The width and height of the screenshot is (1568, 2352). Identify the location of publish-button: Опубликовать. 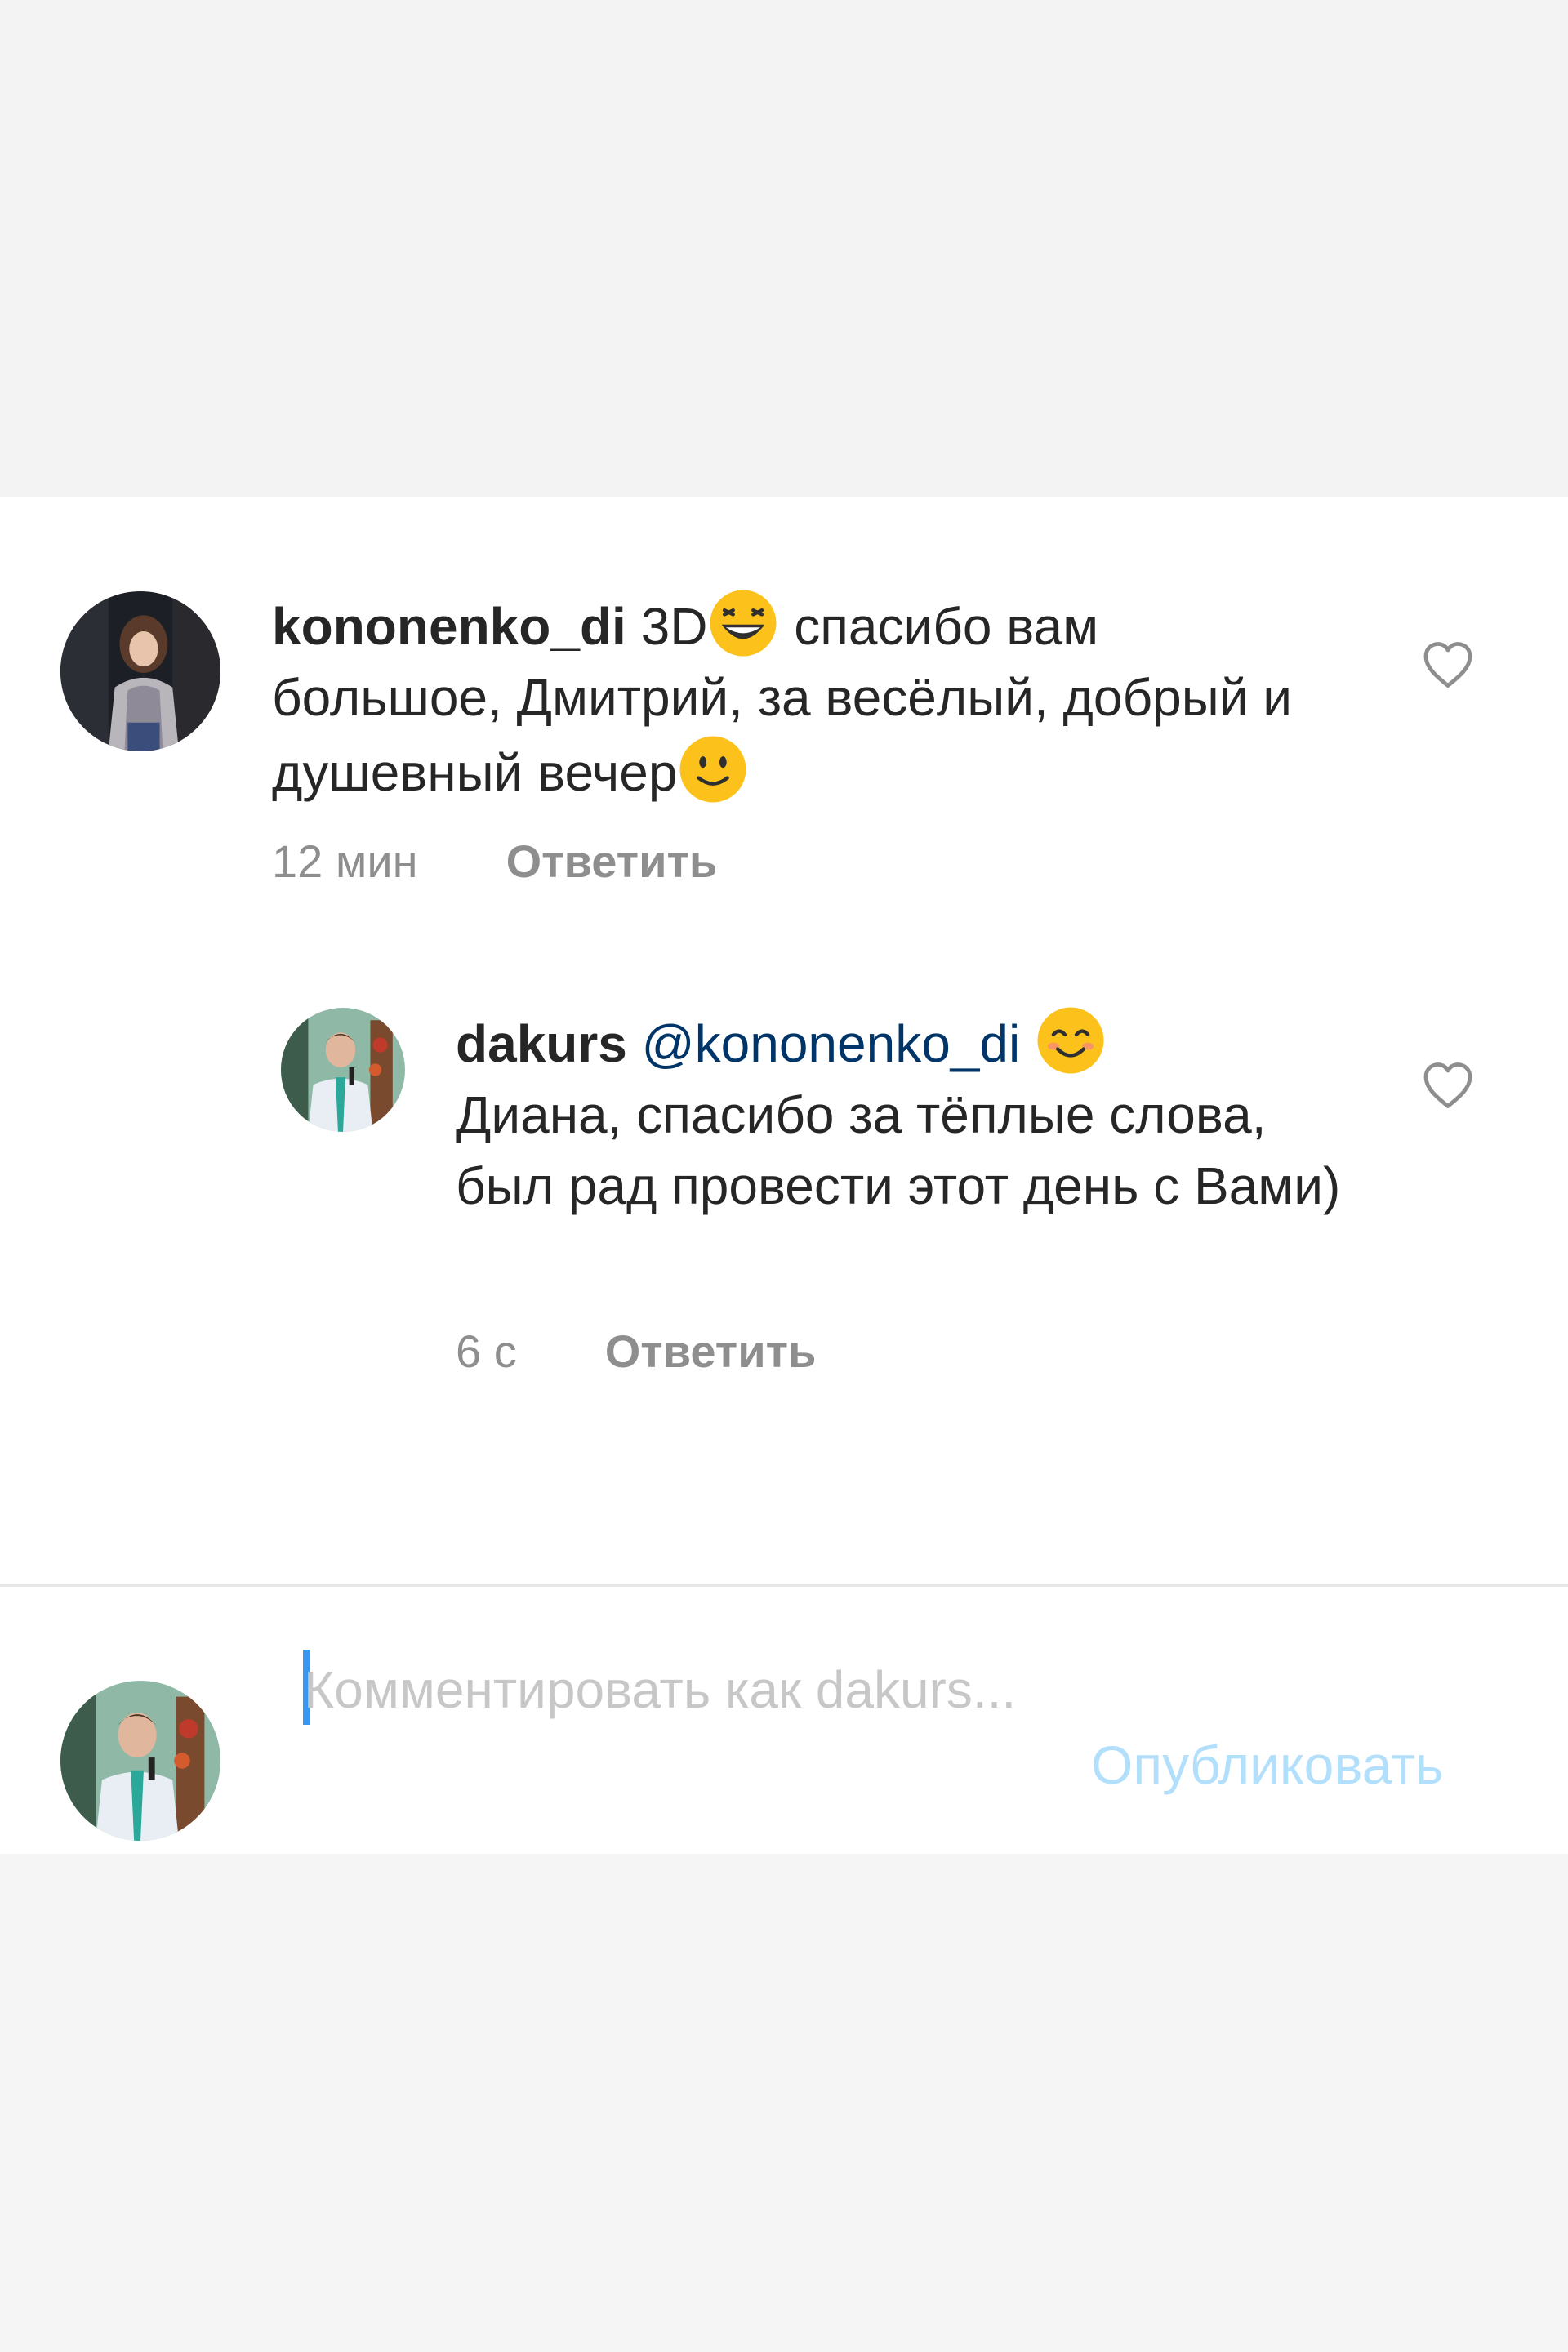
(1267, 1765).